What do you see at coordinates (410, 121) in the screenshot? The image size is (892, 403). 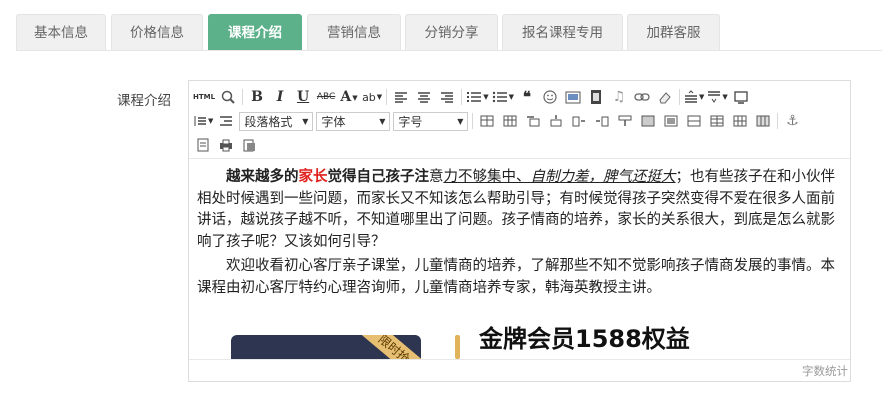 I see `font-size-value: 字号` at bounding box center [410, 121].